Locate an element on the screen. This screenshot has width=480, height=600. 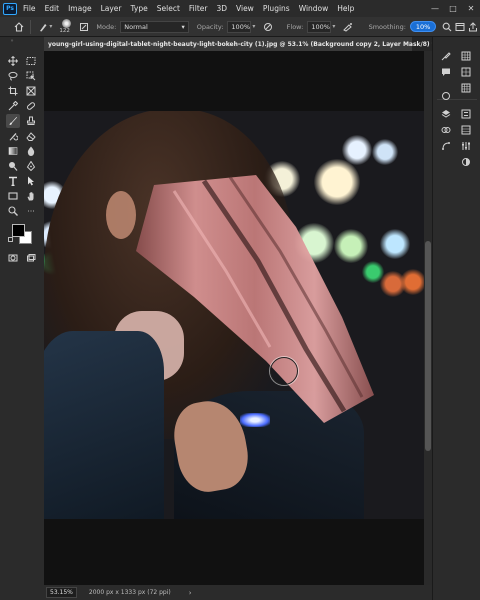
dodge-icon is located at coordinates (13, 166).